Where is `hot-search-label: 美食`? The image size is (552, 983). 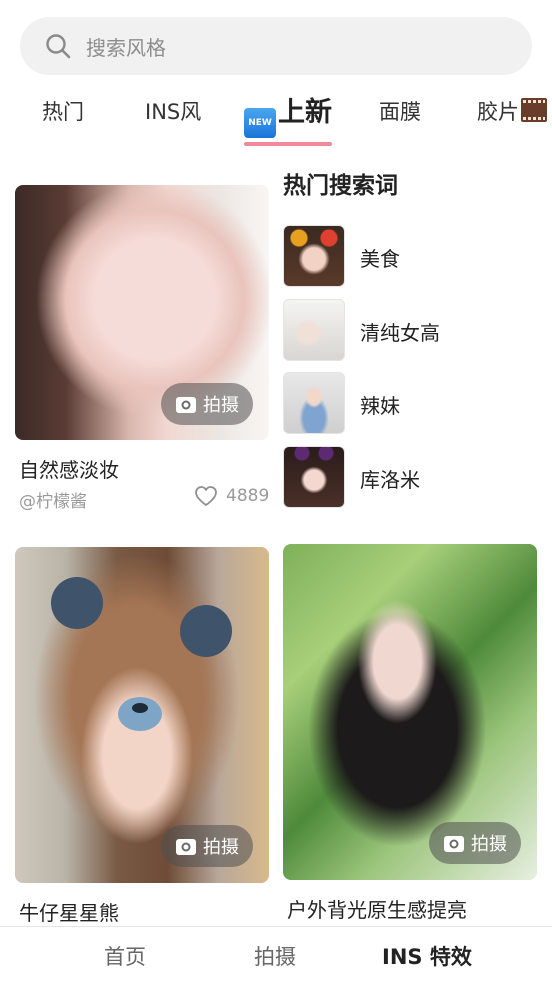
hot-search-label: 美食 is located at coordinates (380, 259).